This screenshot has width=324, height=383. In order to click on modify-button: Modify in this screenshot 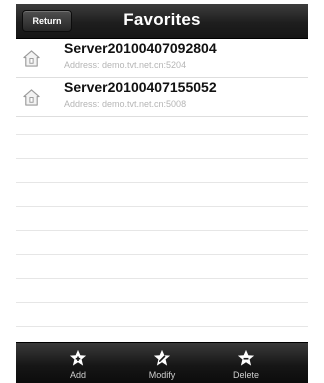, I will do `click(162, 363)`.